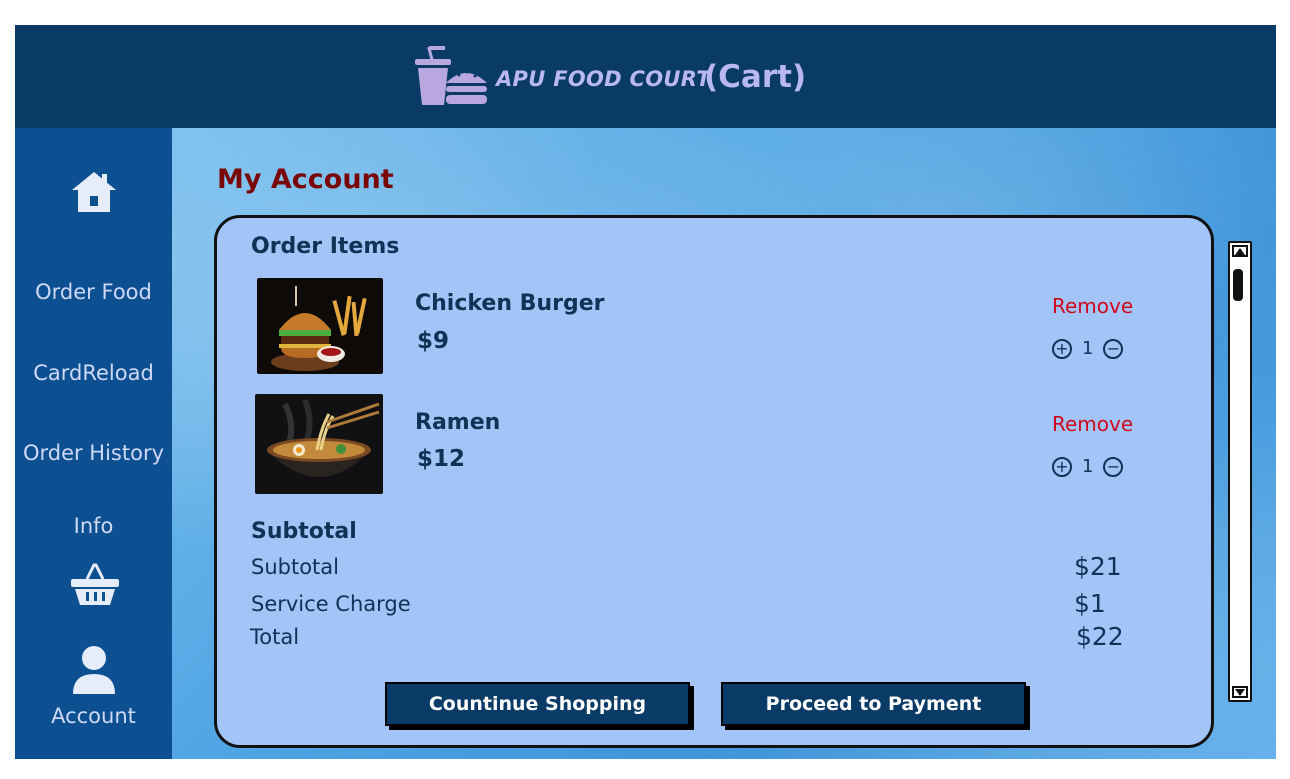 The height and width of the screenshot is (779, 1290). What do you see at coordinates (458, 422) in the screenshot?
I see `item-name: Ramen` at bounding box center [458, 422].